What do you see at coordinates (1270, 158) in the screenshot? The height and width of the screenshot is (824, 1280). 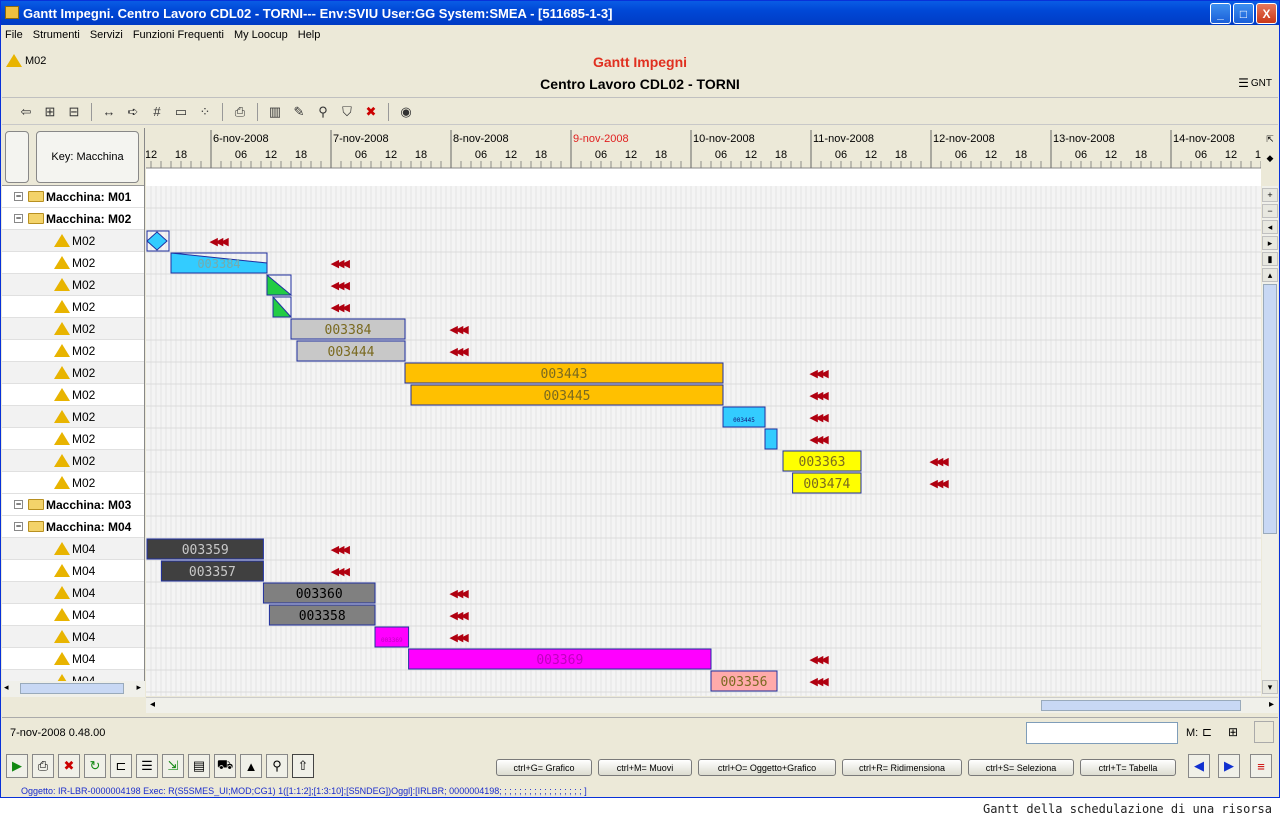 I see `zoom-icon: ◆` at bounding box center [1270, 158].